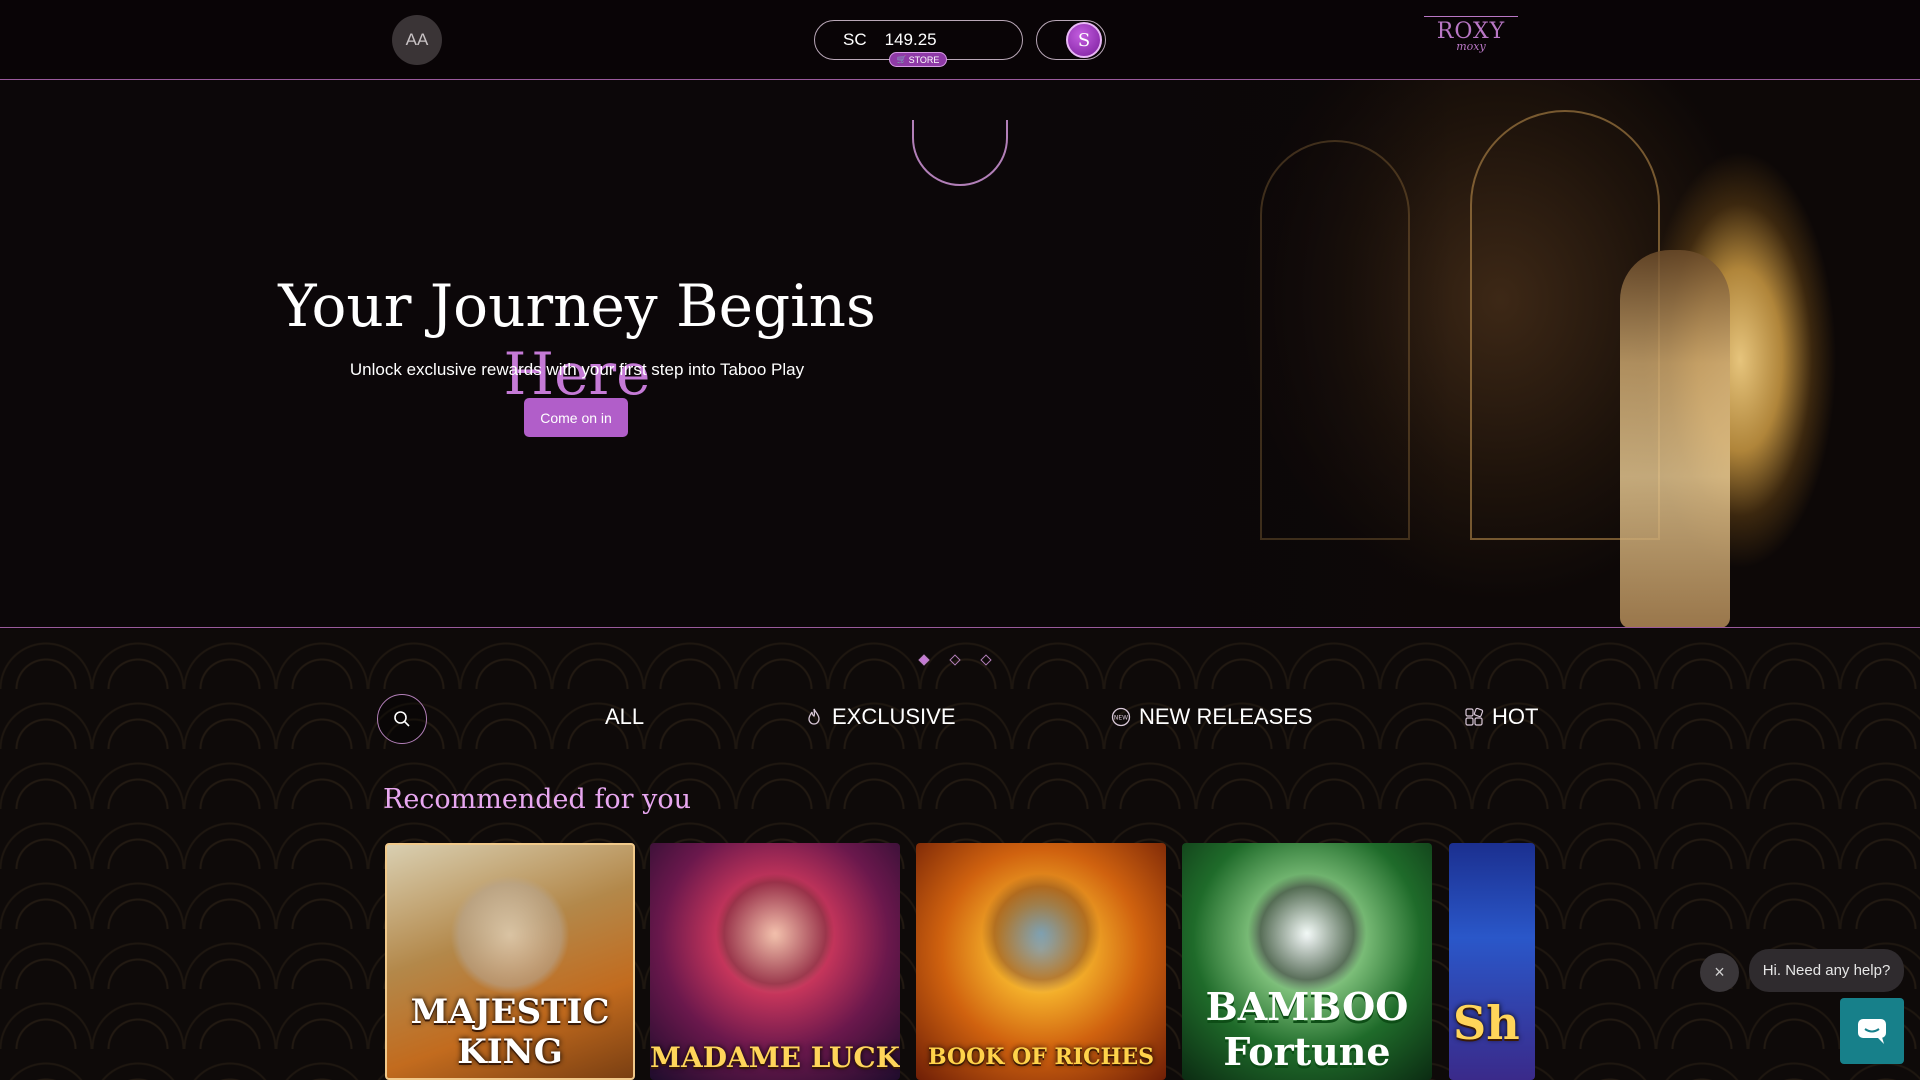 The image size is (1920, 1080). Describe the element at coordinates (537, 799) in the screenshot. I see `section-title: Recommended for you` at that location.